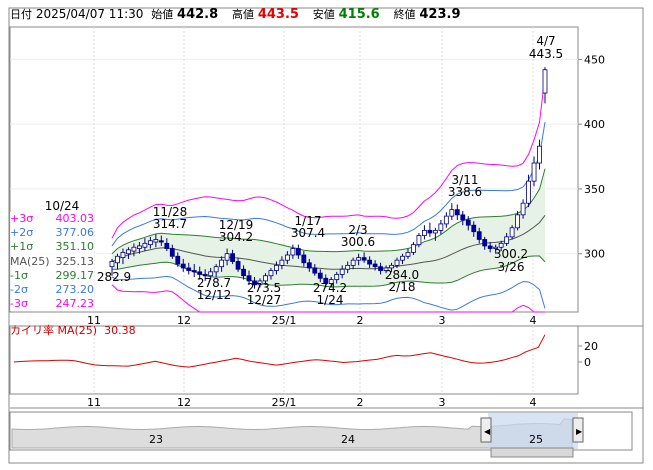 The height and width of the screenshot is (470, 653). I want to click on price-annotation: 1/24, so click(330, 300).